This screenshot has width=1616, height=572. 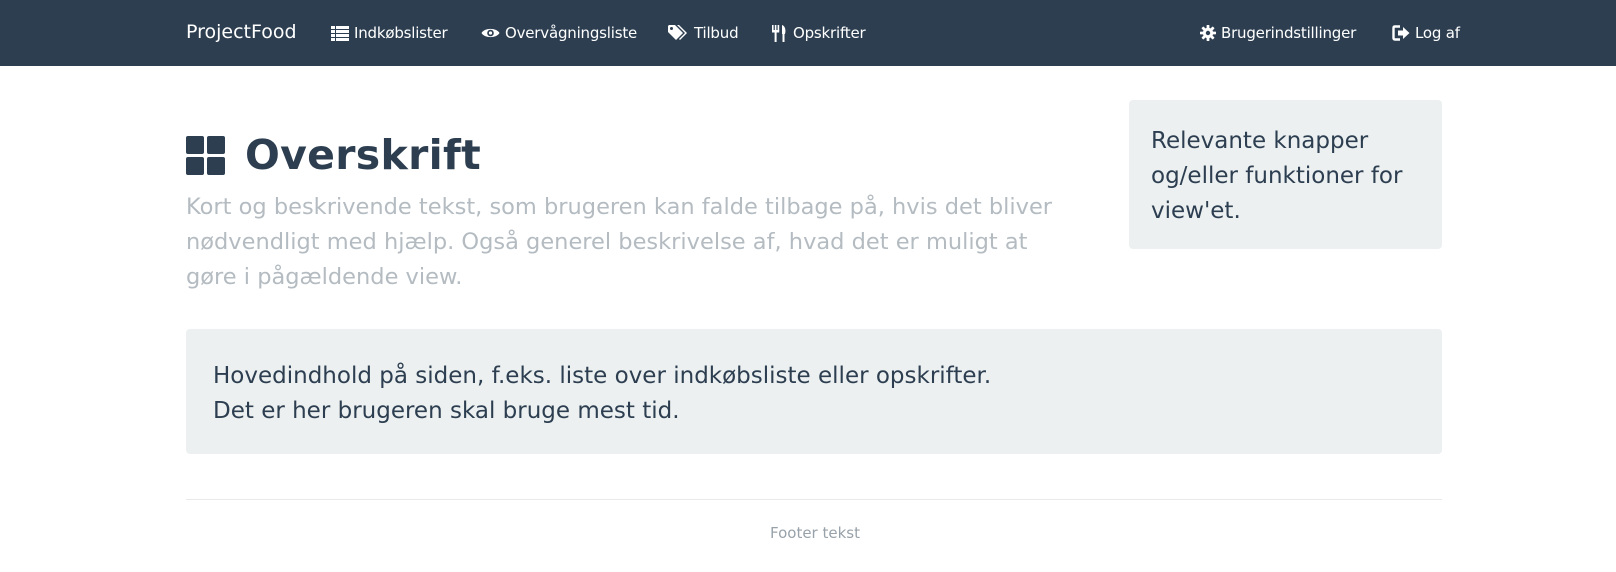 I want to click on page-header: Overskrift, so click(x=333, y=155).